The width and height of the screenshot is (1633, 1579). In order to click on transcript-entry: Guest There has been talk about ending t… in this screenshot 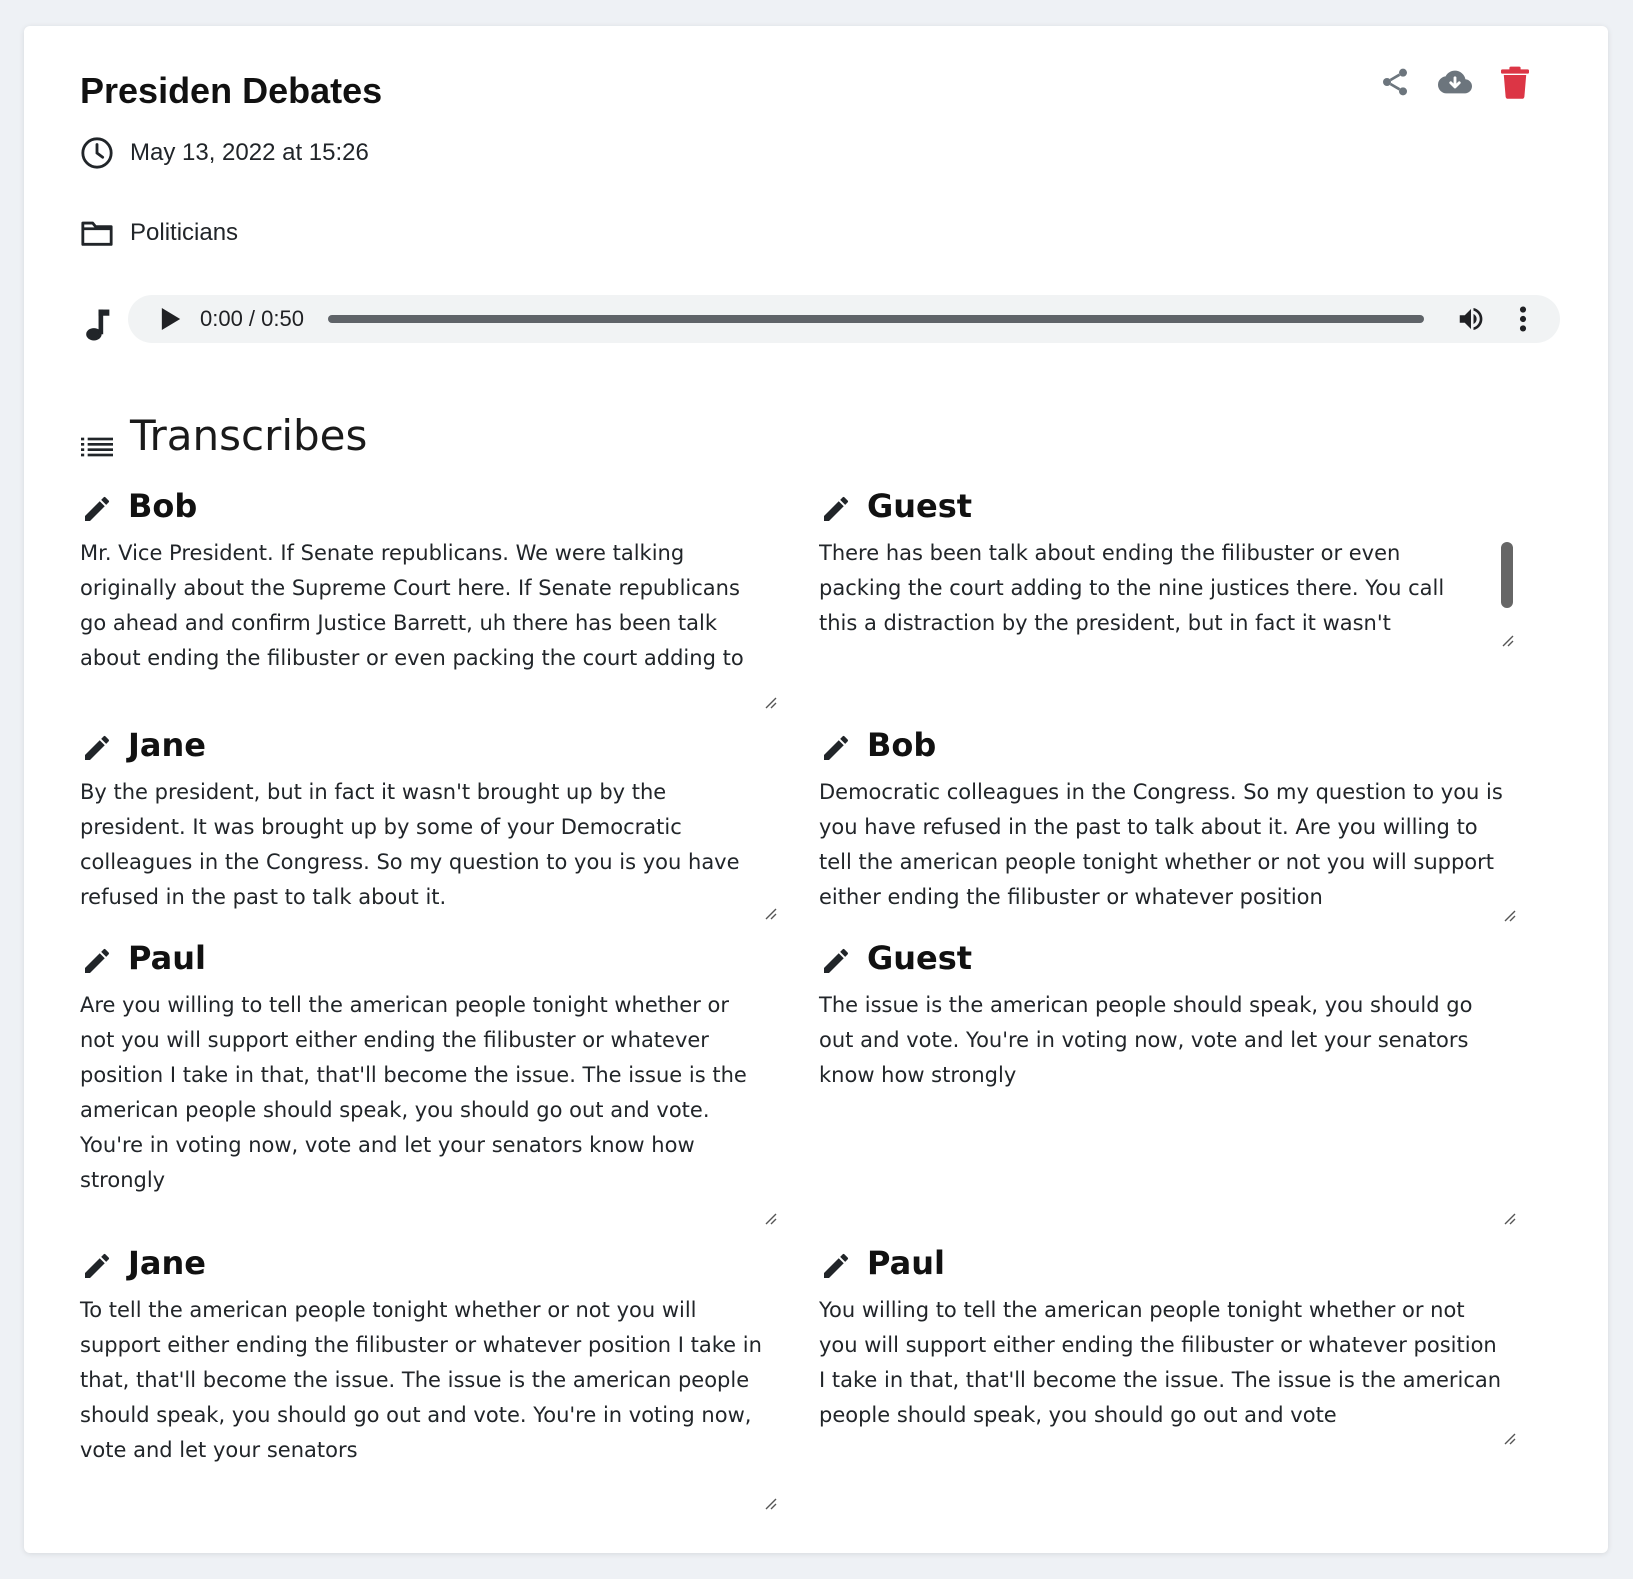, I will do `click(1169, 566)`.